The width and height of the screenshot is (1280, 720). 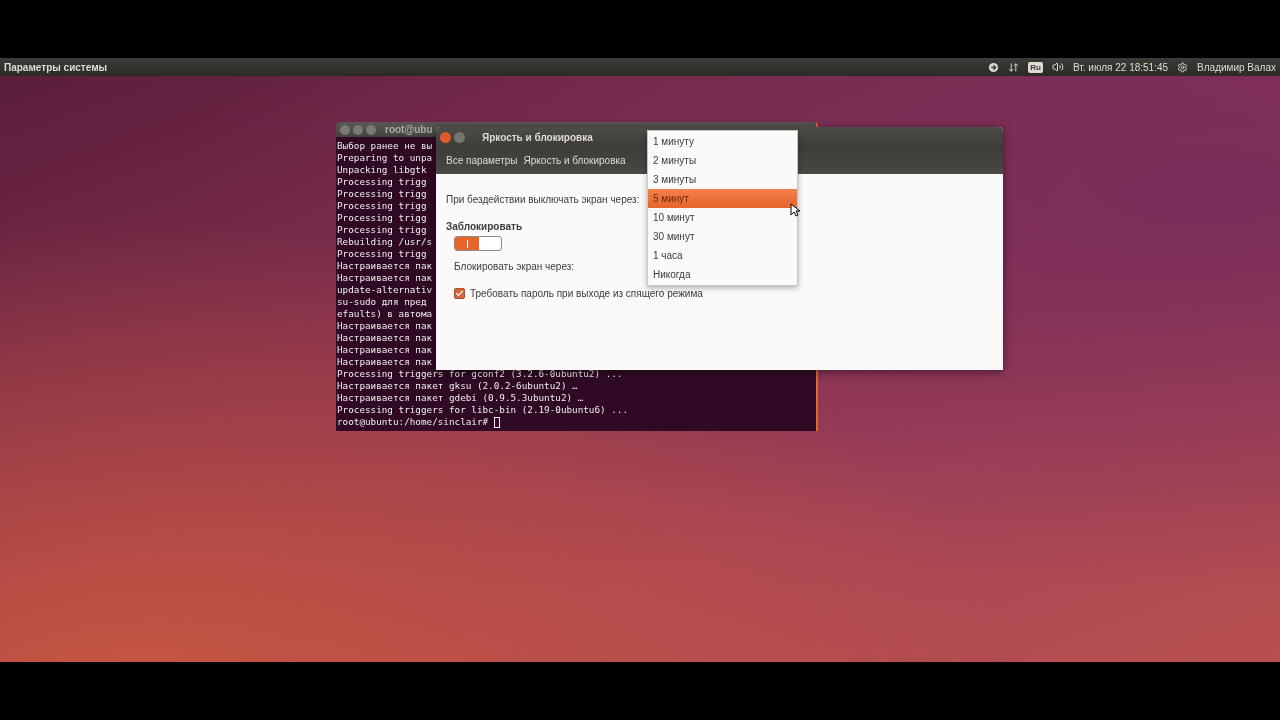 I want to click on terminal-line: su-sudo для пред, so click(x=382, y=302).